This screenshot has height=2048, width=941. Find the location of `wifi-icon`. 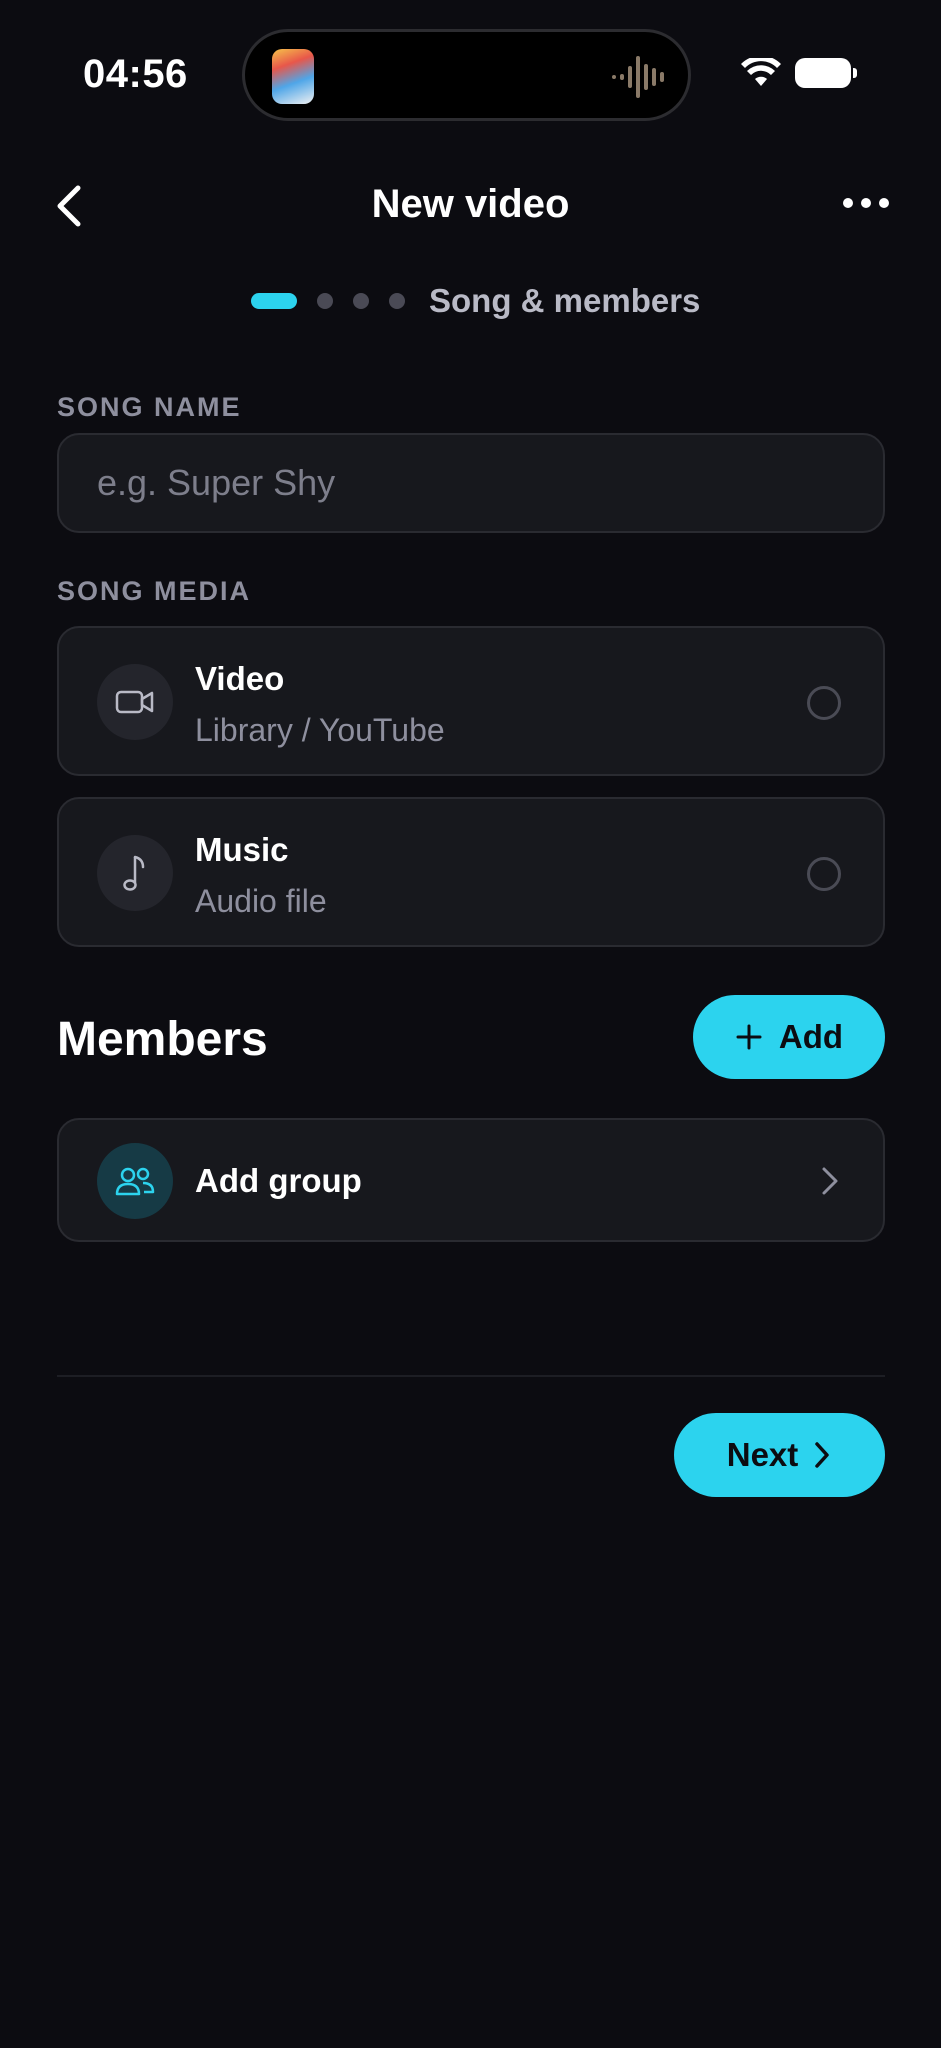

wifi-icon is located at coordinates (761, 72).